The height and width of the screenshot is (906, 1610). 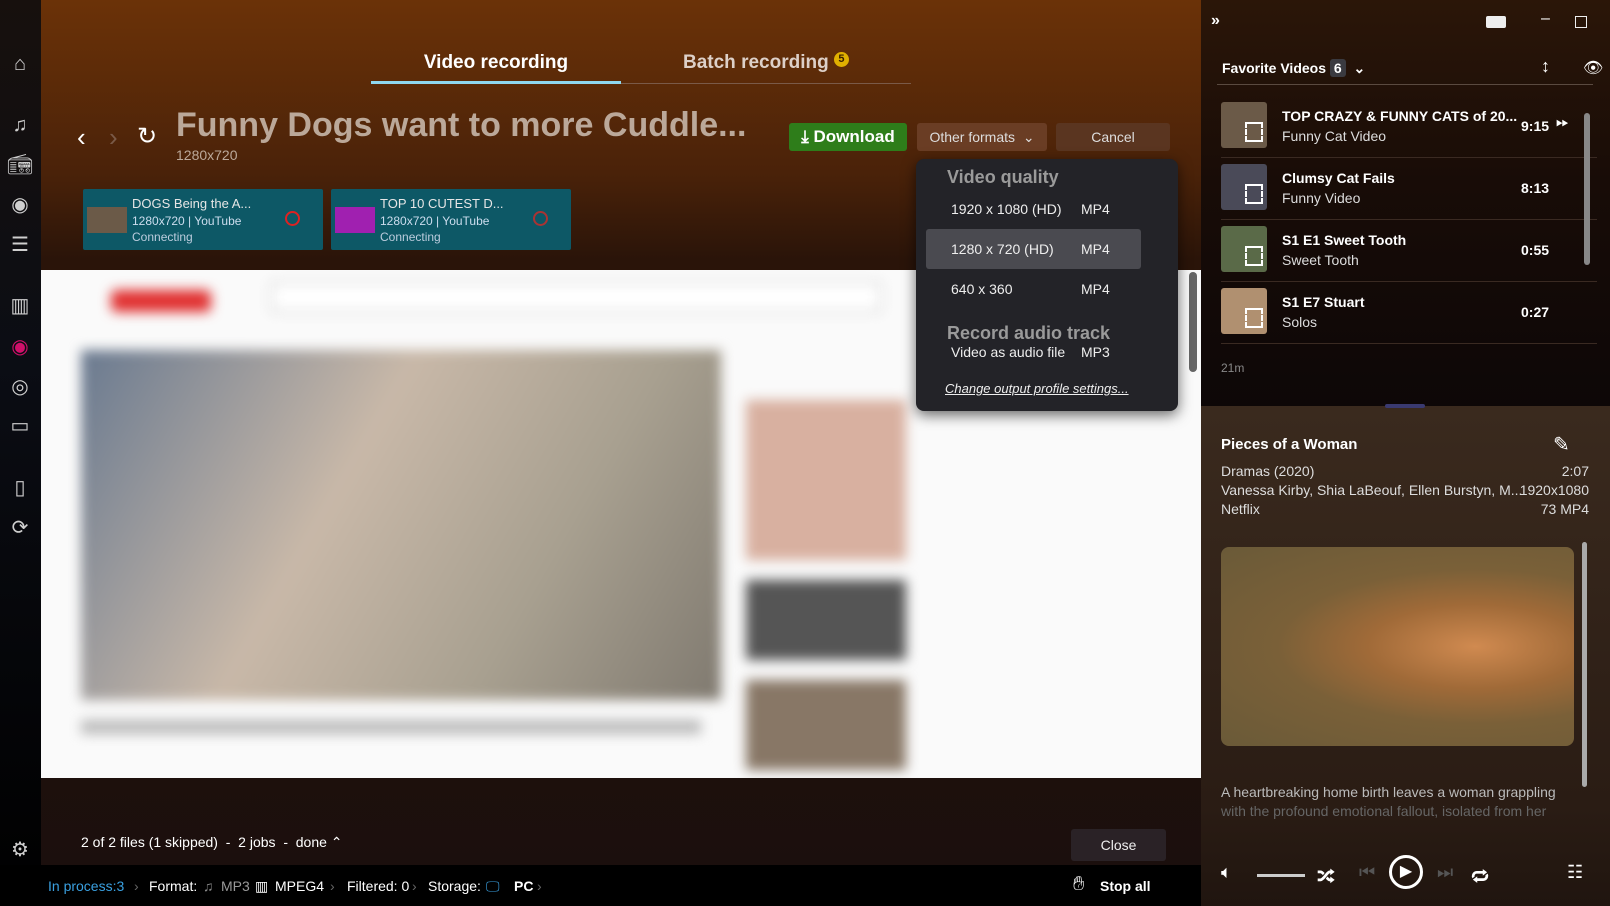 What do you see at coordinates (1445, 872) in the screenshot?
I see `next-icon: ⏭︎` at bounding box center [1445, 872].